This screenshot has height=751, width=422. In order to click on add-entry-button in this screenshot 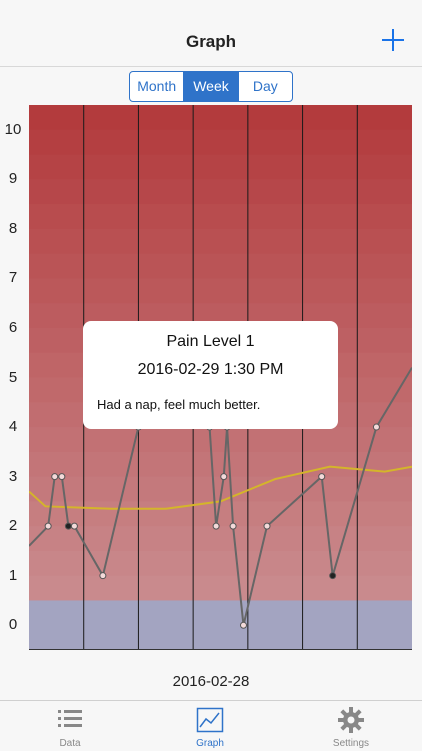, I will do `click(393, 40)`.